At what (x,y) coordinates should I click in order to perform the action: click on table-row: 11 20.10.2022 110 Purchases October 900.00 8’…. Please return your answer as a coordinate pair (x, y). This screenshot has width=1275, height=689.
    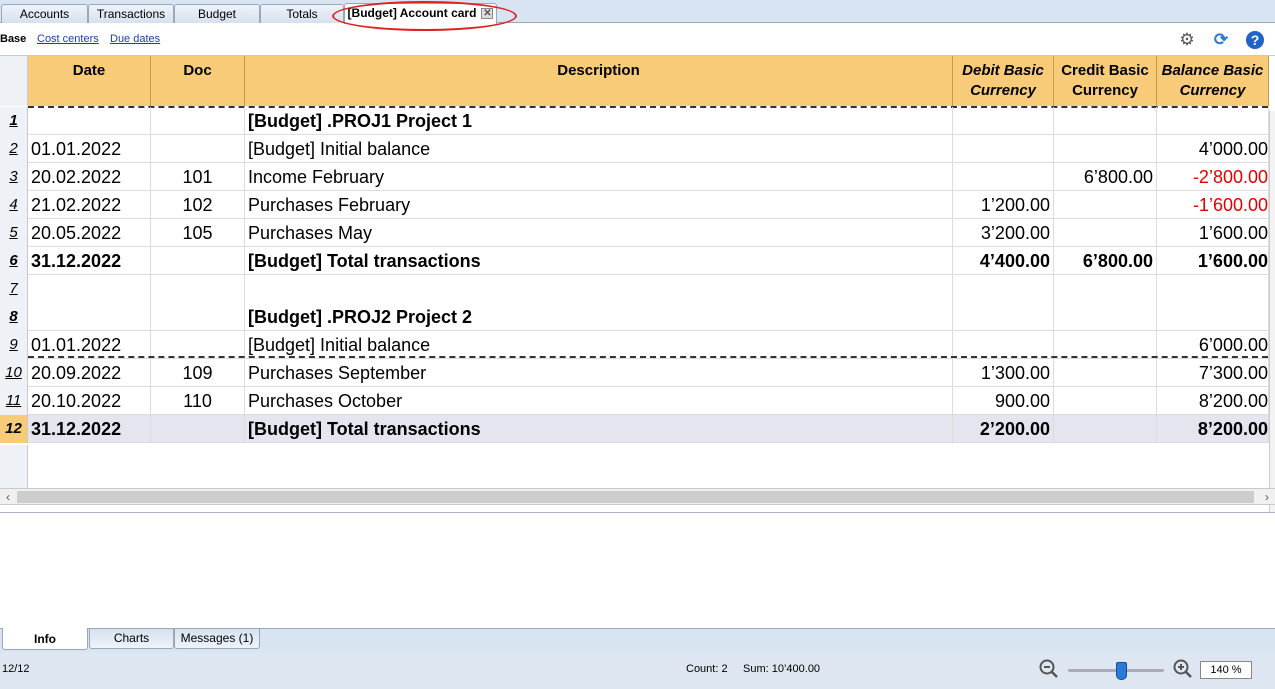
    Looking at the image, I should click on (637, 401).